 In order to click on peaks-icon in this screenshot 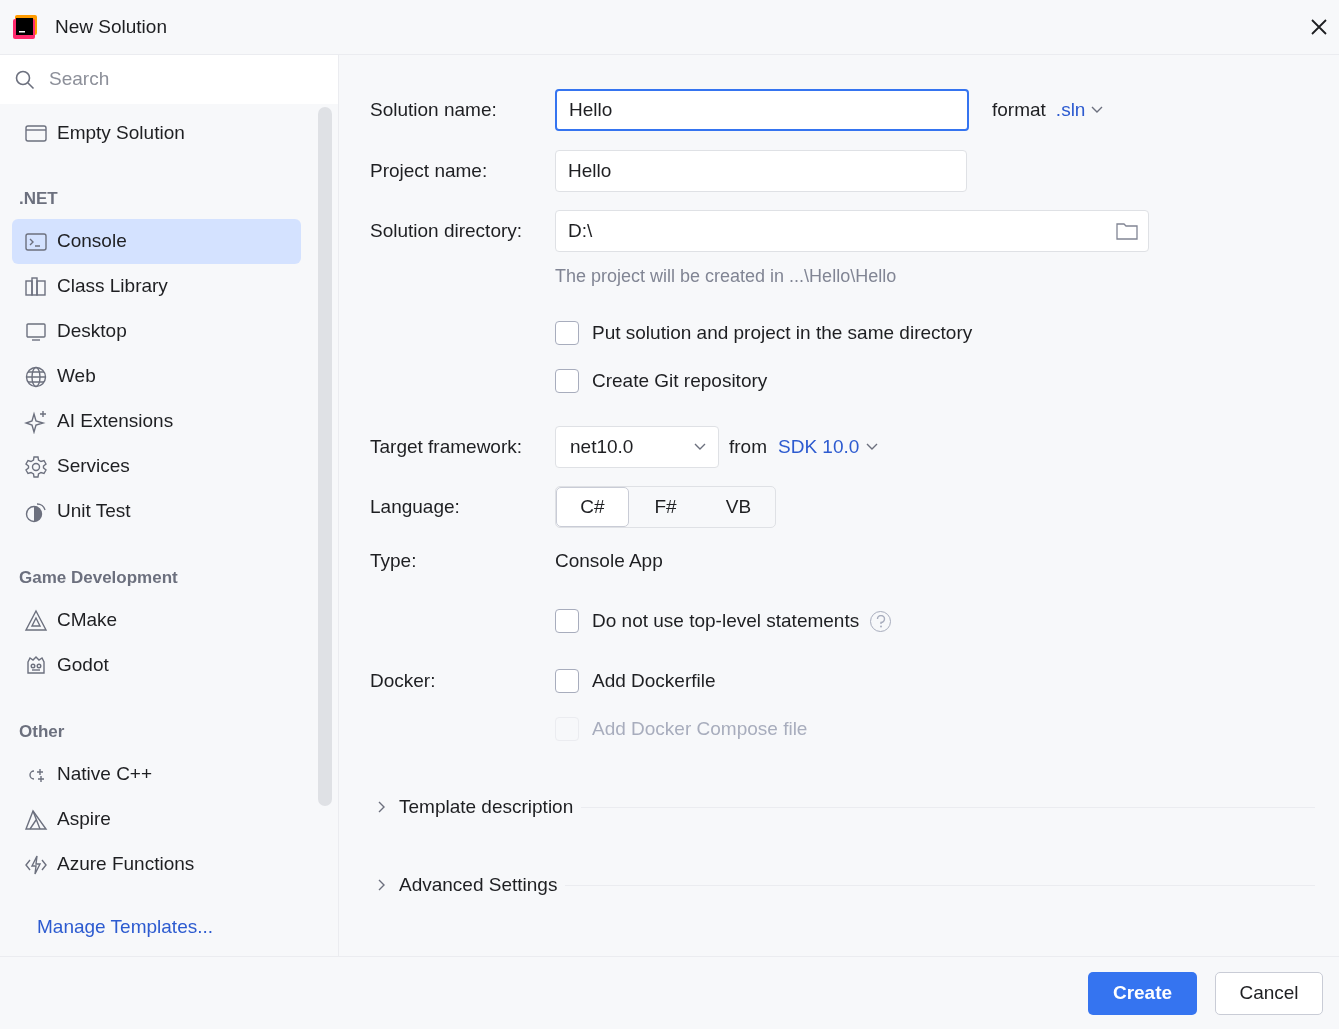, I will do `click(36, 819)`.